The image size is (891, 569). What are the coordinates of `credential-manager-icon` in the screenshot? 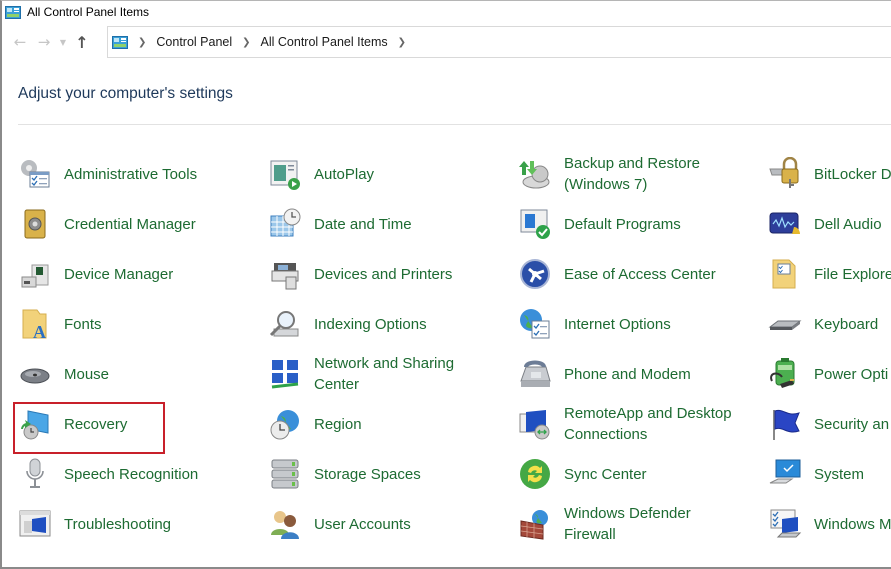 It's located at (35, 224).